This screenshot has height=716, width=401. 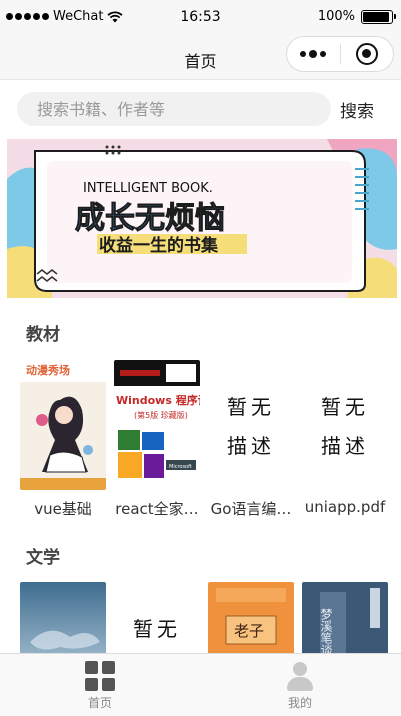 I want to click on tab-bar: 首页 我的, so click(x=200, y=684).